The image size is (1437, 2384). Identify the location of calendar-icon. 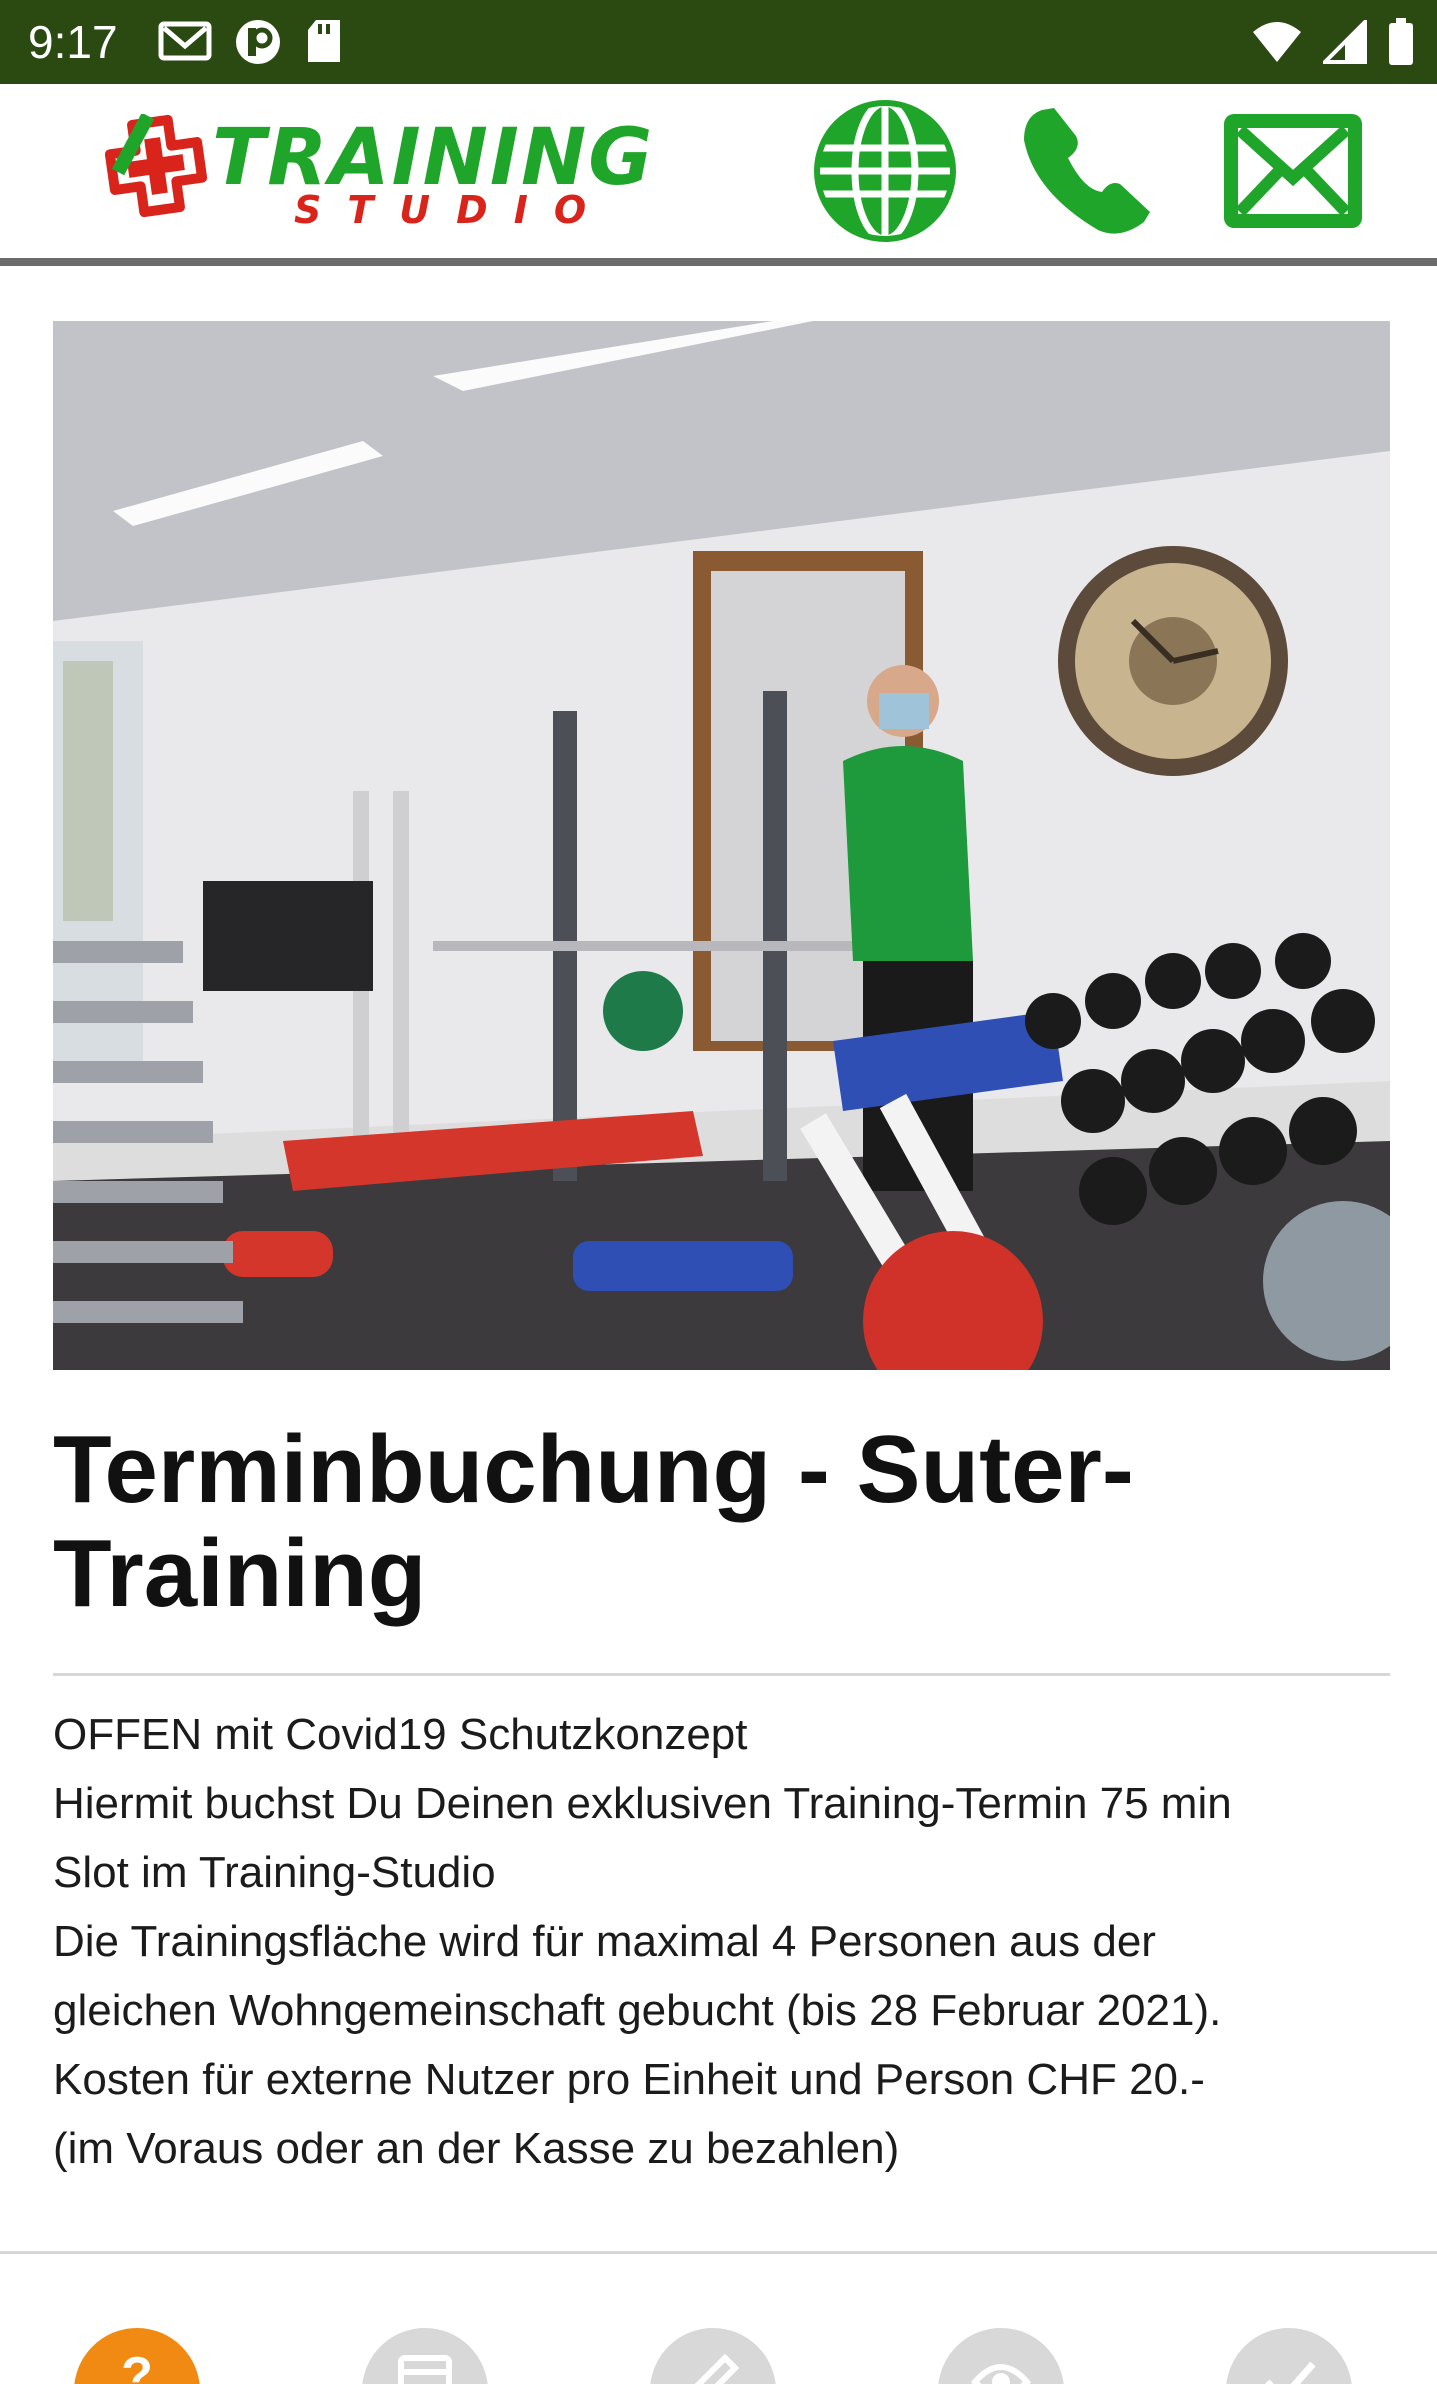
(425, 2369).